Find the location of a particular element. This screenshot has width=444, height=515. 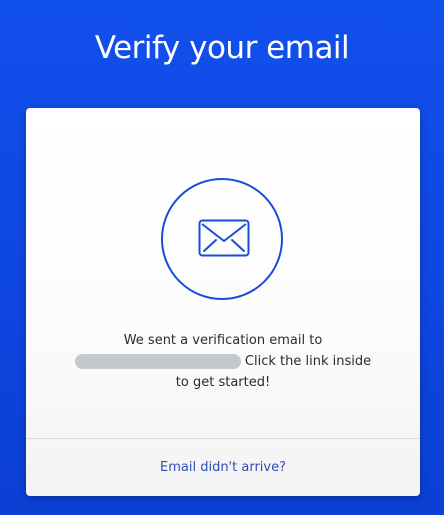

redacted-email-address is located at coordinates (157, 361).